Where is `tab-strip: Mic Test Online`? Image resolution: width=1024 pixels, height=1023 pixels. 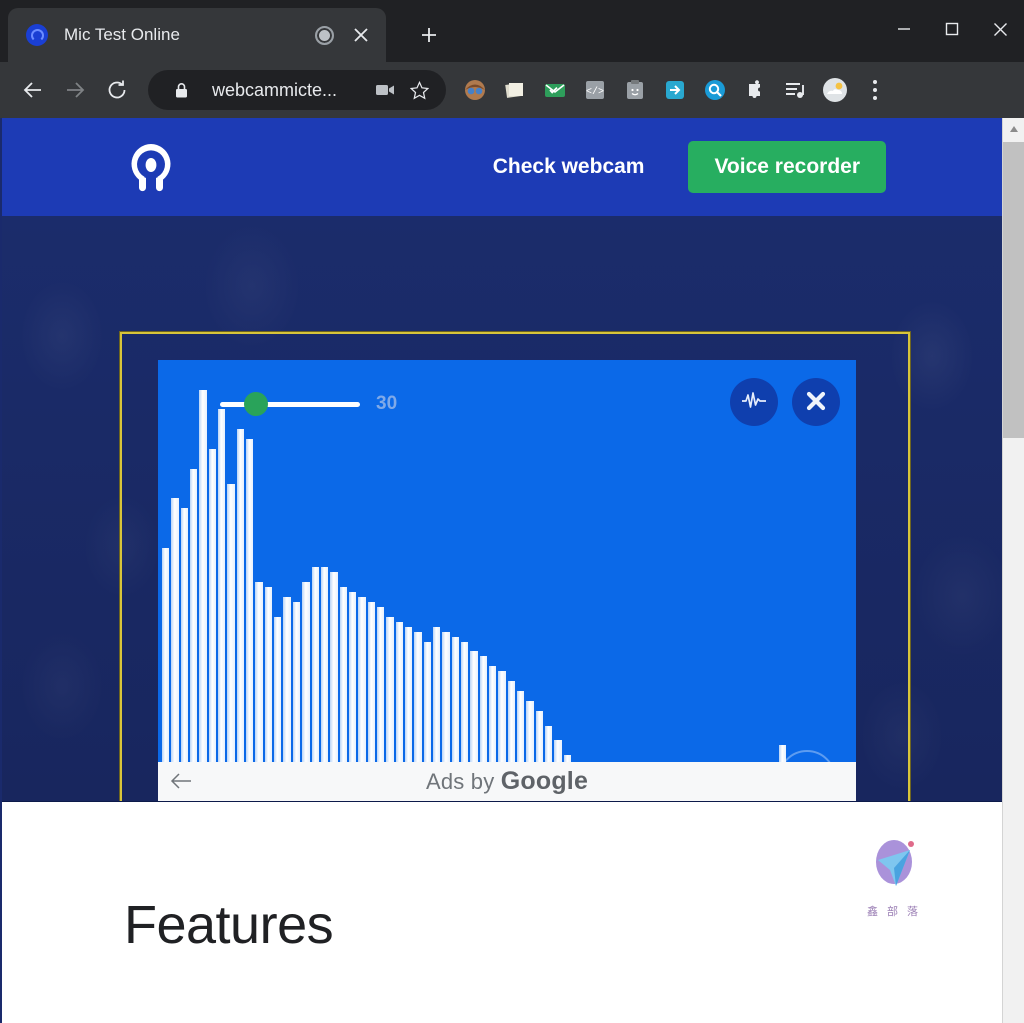
tab-strip: Mic Test Online is located at coordinates (512, 31).